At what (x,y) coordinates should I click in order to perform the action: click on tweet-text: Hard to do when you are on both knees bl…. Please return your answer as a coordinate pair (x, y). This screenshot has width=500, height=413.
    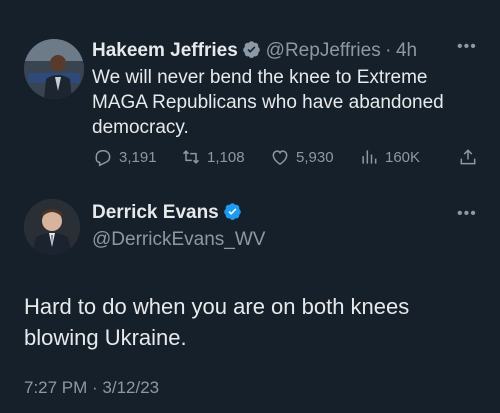
    Looking at the image, I should click on (217, 322).